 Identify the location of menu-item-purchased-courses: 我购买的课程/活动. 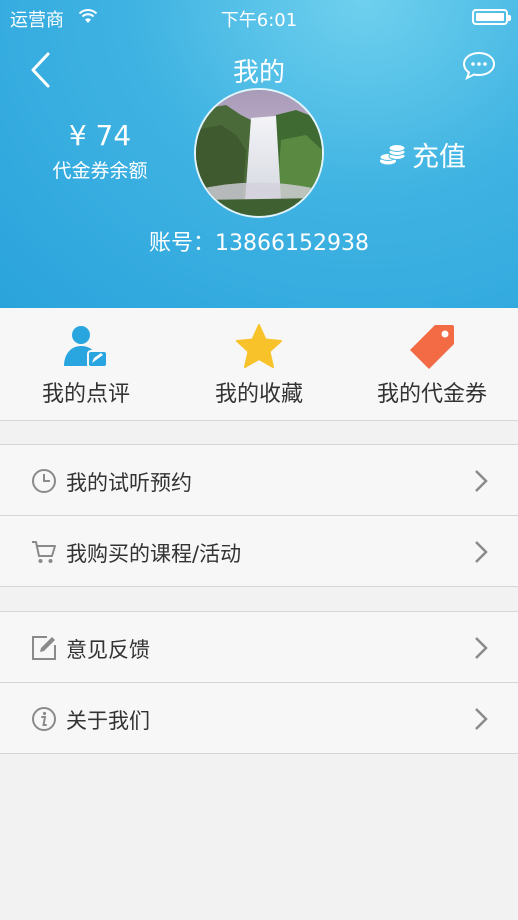
(259, 550).